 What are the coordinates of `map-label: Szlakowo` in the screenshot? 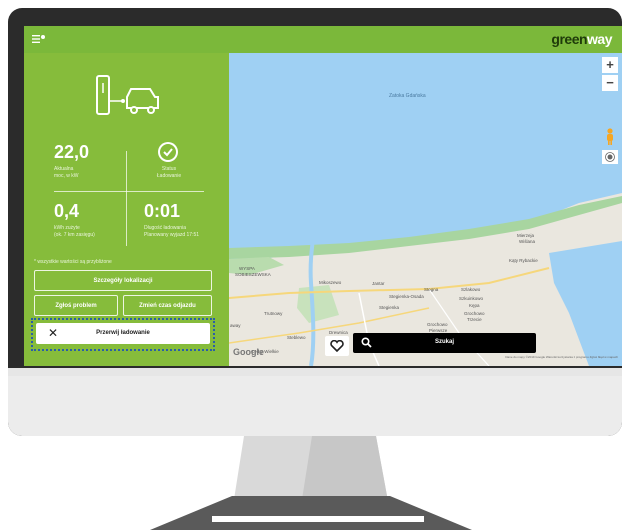 It's located at (471, 289).